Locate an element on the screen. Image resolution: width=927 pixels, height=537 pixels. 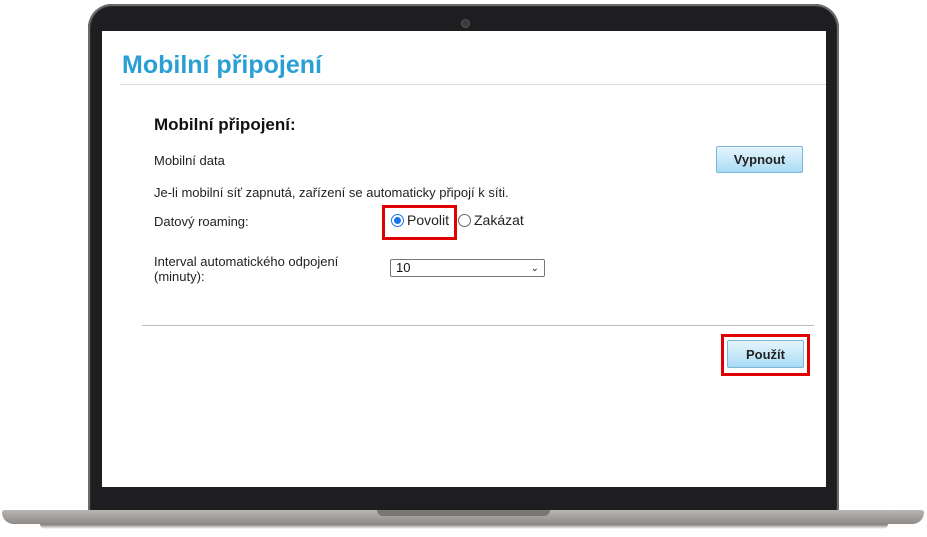
roaming-disable-radio: Zakázat is located at coordinates (491, 220).